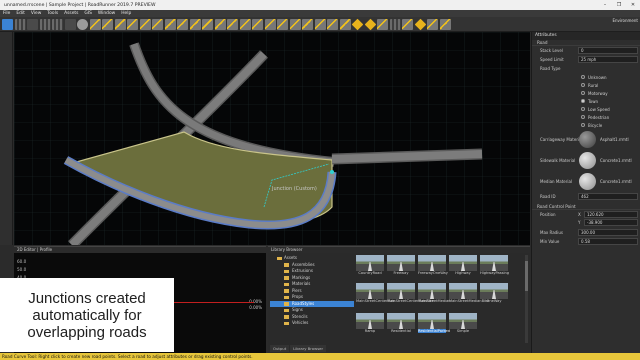  Describe the element at coordinates (145, 24) in the screenshot. I see `lane-width-tool-icon` at that location.